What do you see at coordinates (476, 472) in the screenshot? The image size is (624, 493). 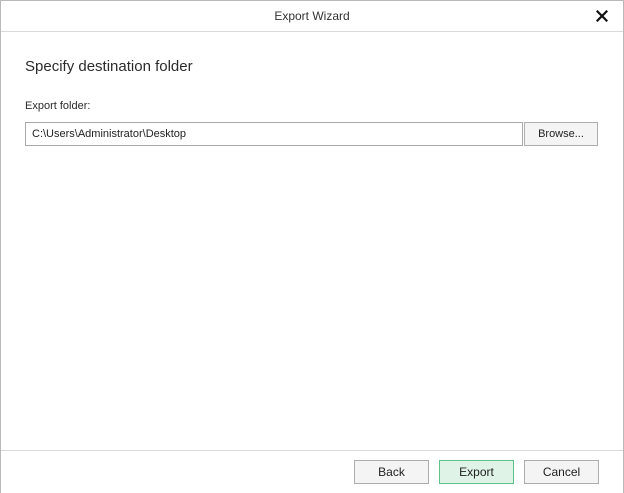 I see `export-button: Export` at bounding box center [476, 472].